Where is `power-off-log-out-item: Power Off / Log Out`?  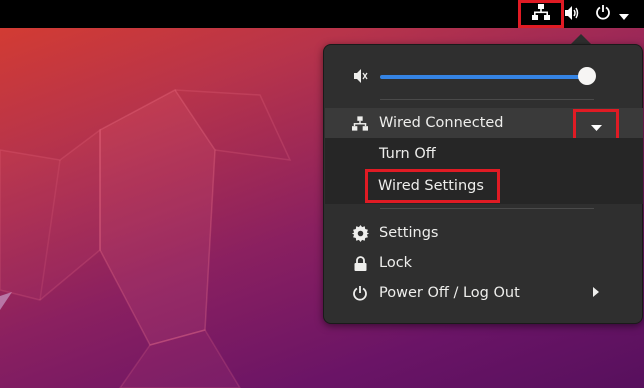 power-off-log-out-item: Power Off / Log Out is located at coordinates (484, 293).